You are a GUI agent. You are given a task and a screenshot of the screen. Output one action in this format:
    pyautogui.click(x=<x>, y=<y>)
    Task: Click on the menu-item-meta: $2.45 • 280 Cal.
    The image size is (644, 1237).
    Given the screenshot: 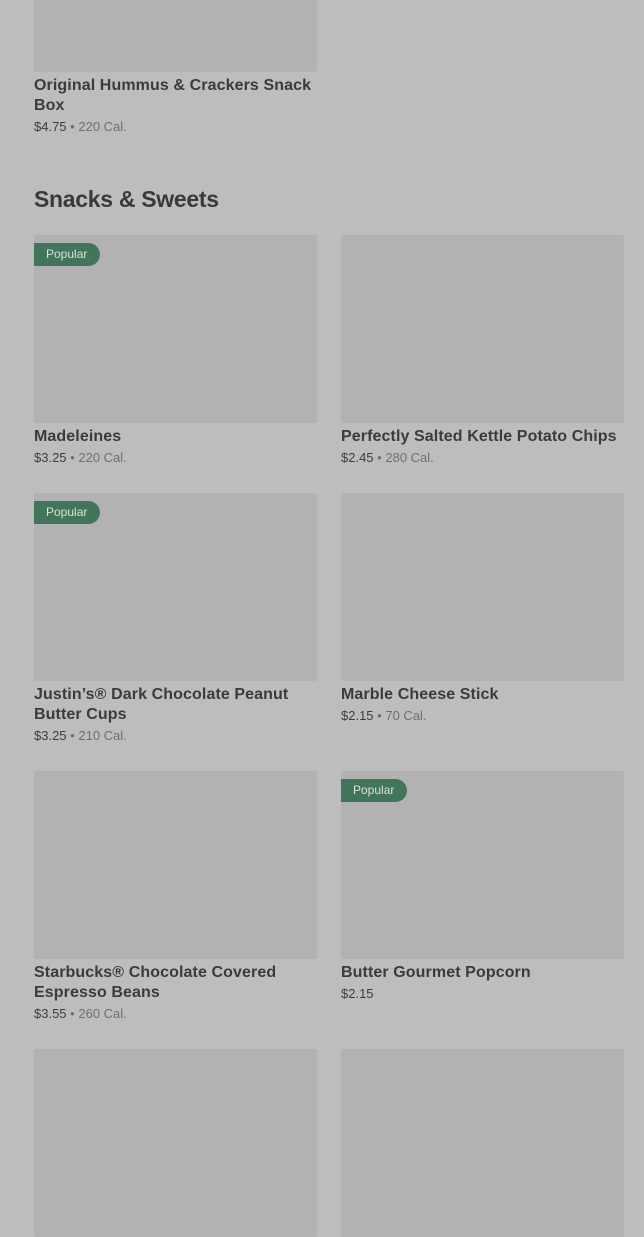 What is the action you would take?
    pyautogui.click(x=482, y=458)
    